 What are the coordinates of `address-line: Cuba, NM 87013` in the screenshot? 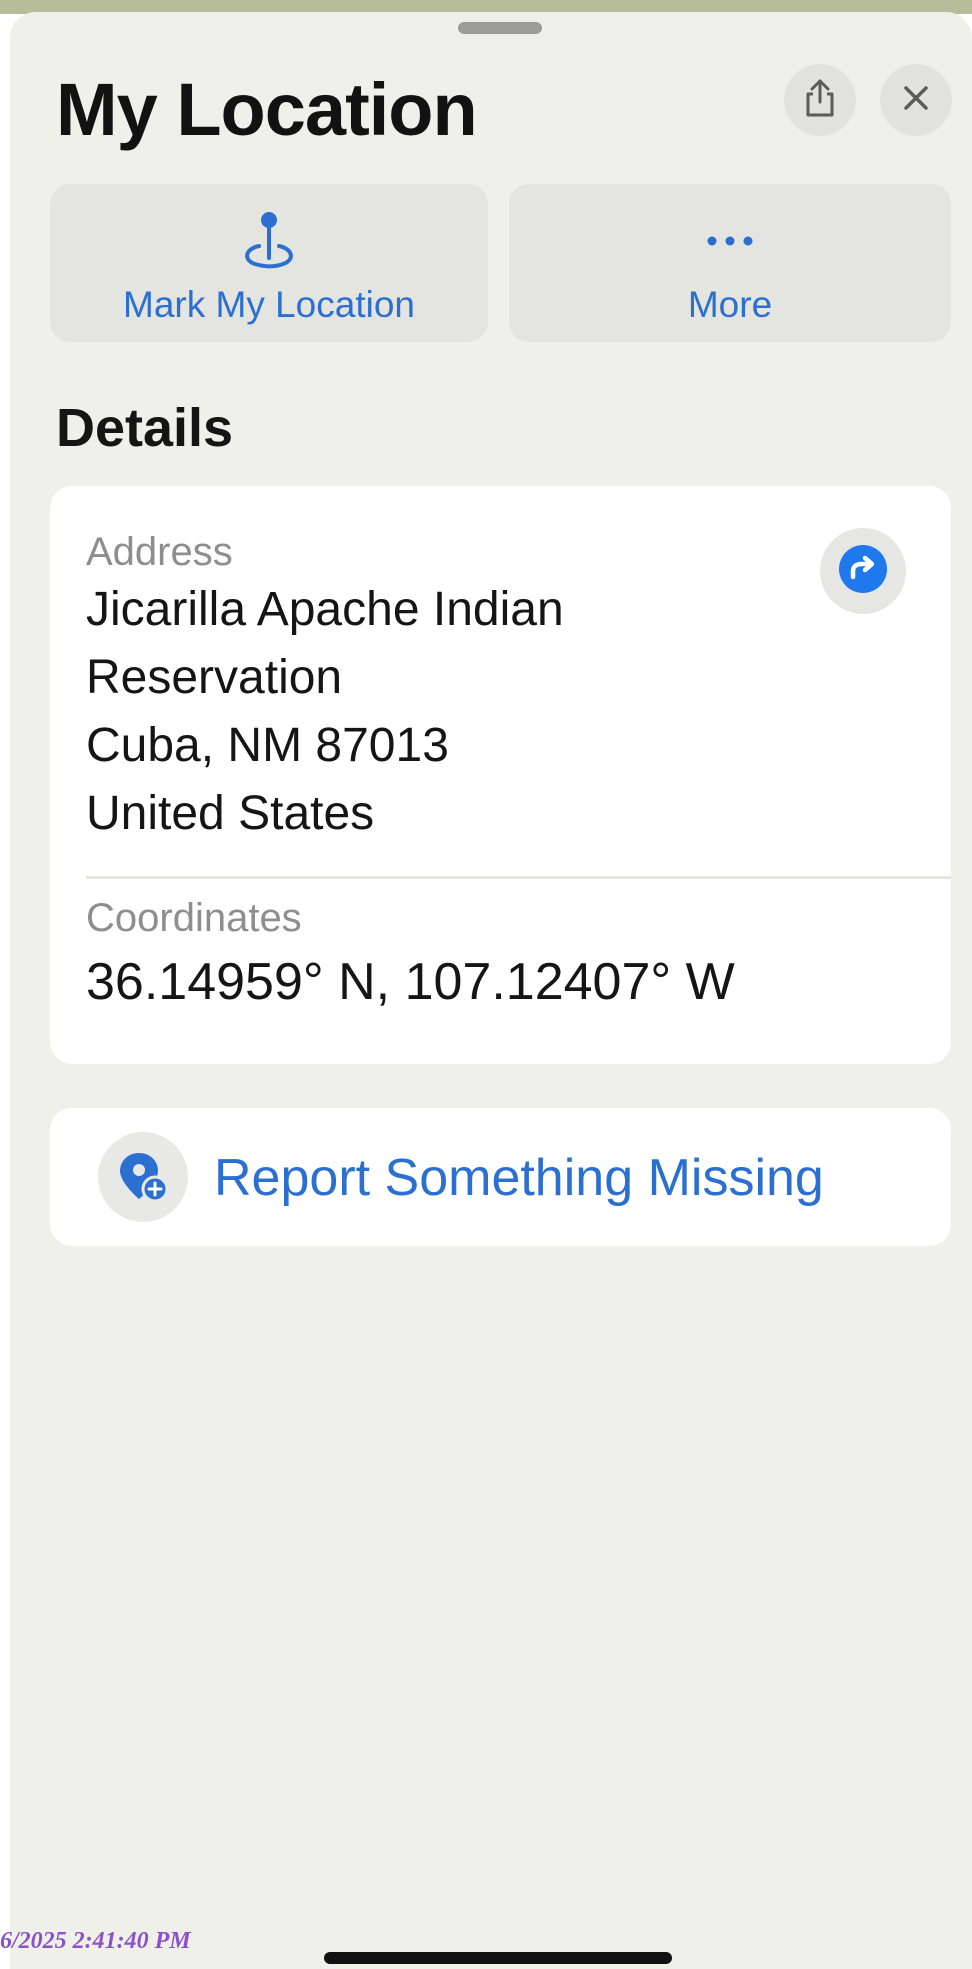 It's located at (267, 745).